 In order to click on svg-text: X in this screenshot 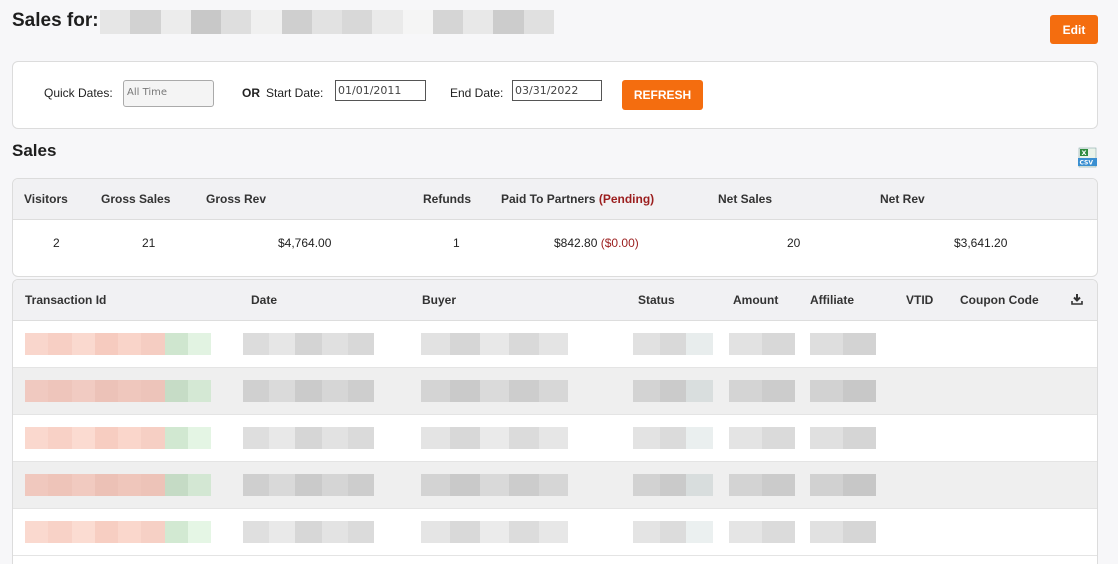, I will do `click(1084, 153)`.